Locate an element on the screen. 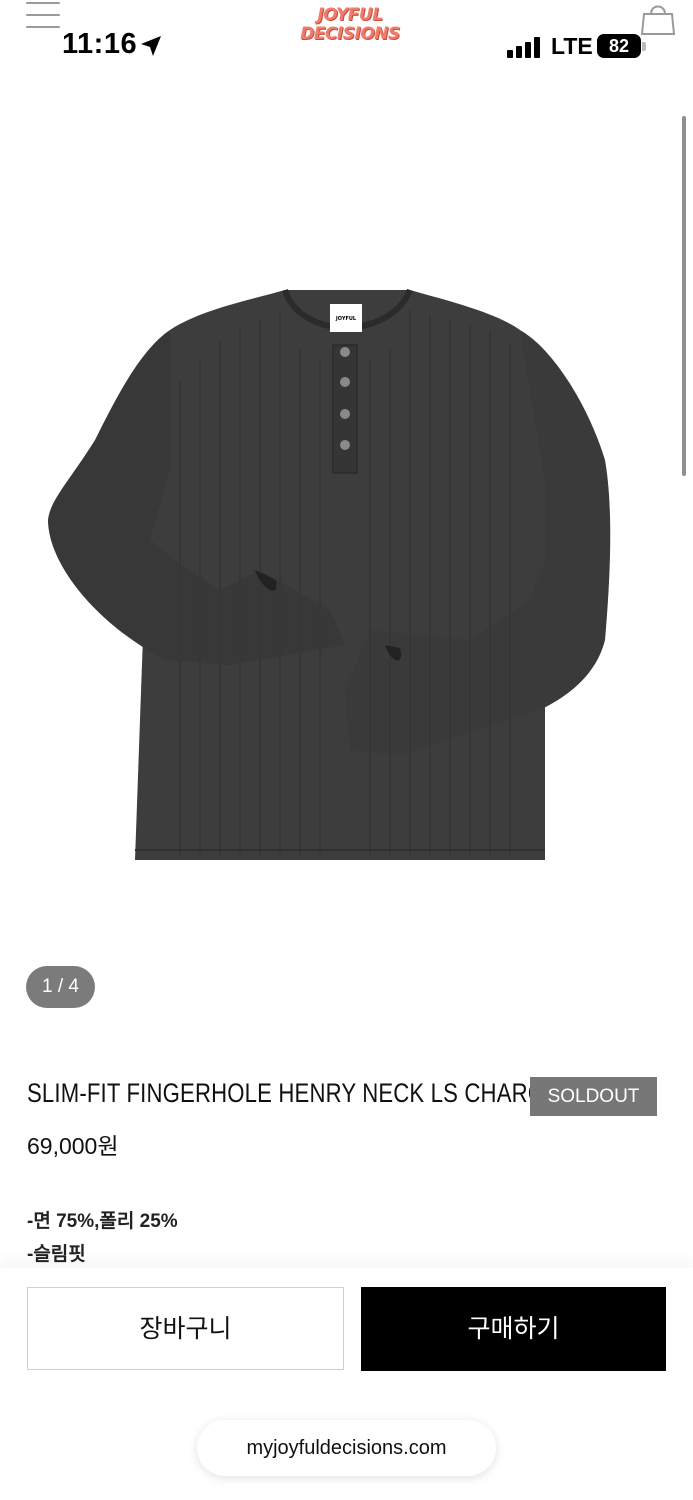  network-type: LTE is located at coordinates (572, 46).